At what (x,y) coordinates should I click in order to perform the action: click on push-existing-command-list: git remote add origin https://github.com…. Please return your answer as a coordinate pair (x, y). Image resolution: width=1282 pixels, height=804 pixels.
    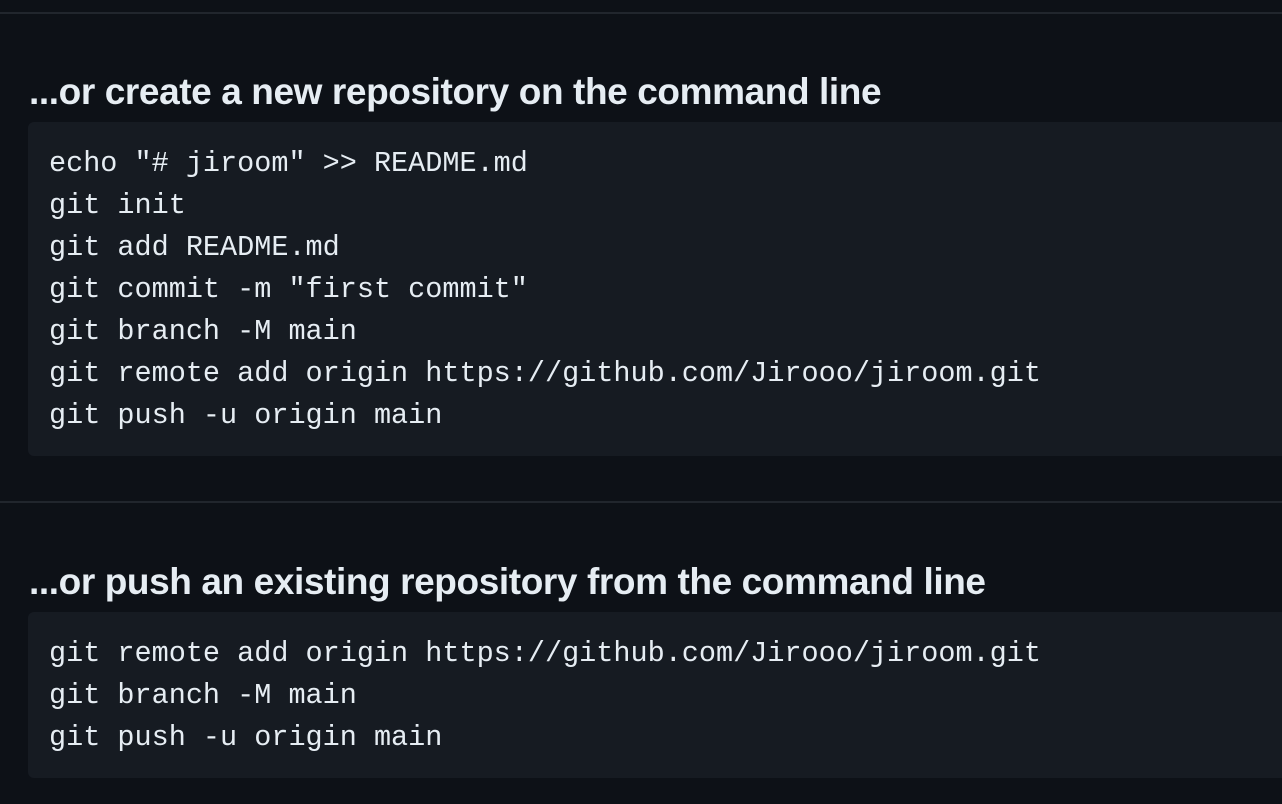
    Looking at the image, I should click on (545, 696).